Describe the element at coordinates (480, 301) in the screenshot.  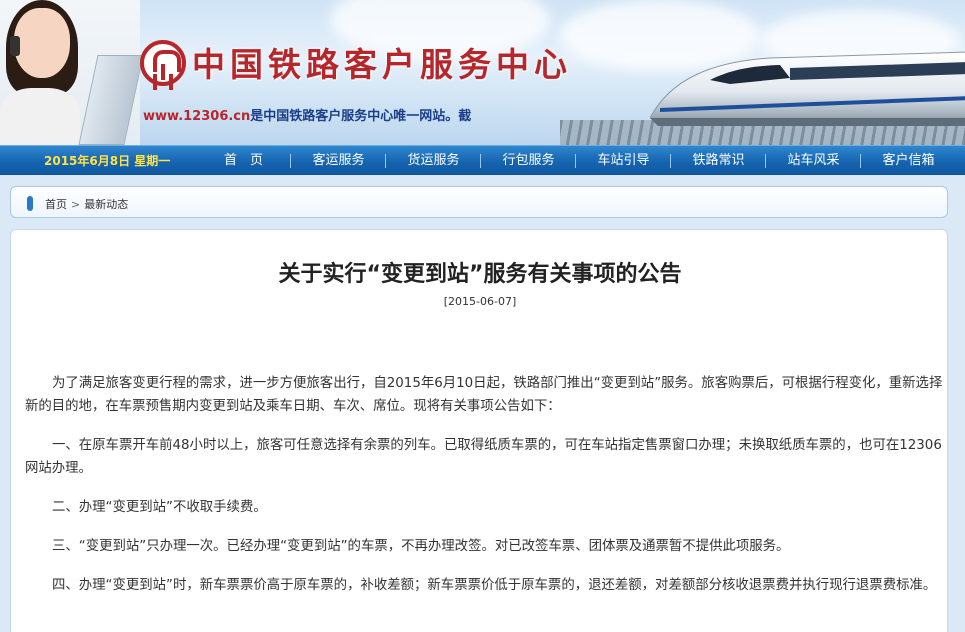
I see `article-date: [2015-06-07]` at that location.